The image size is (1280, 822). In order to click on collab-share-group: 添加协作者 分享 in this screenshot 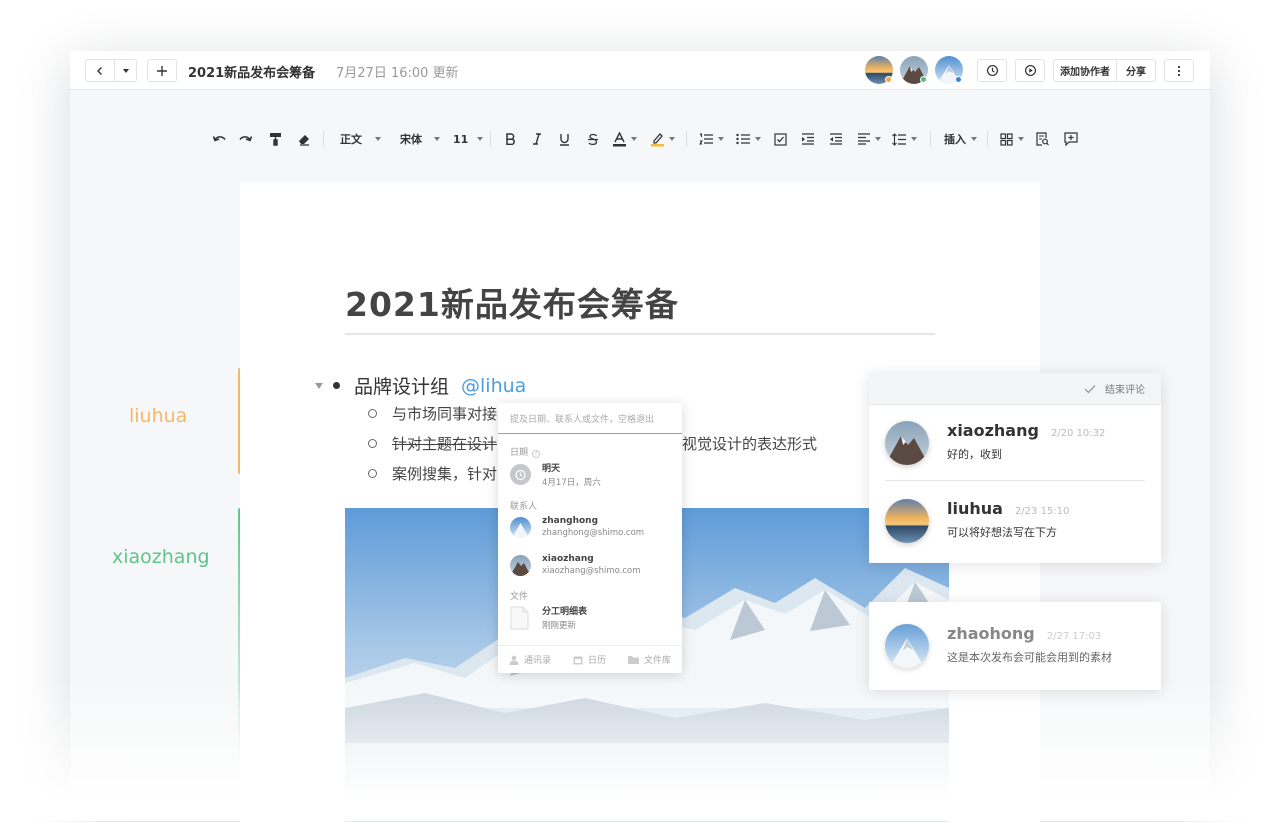, I will do `click(1104, 70)`.